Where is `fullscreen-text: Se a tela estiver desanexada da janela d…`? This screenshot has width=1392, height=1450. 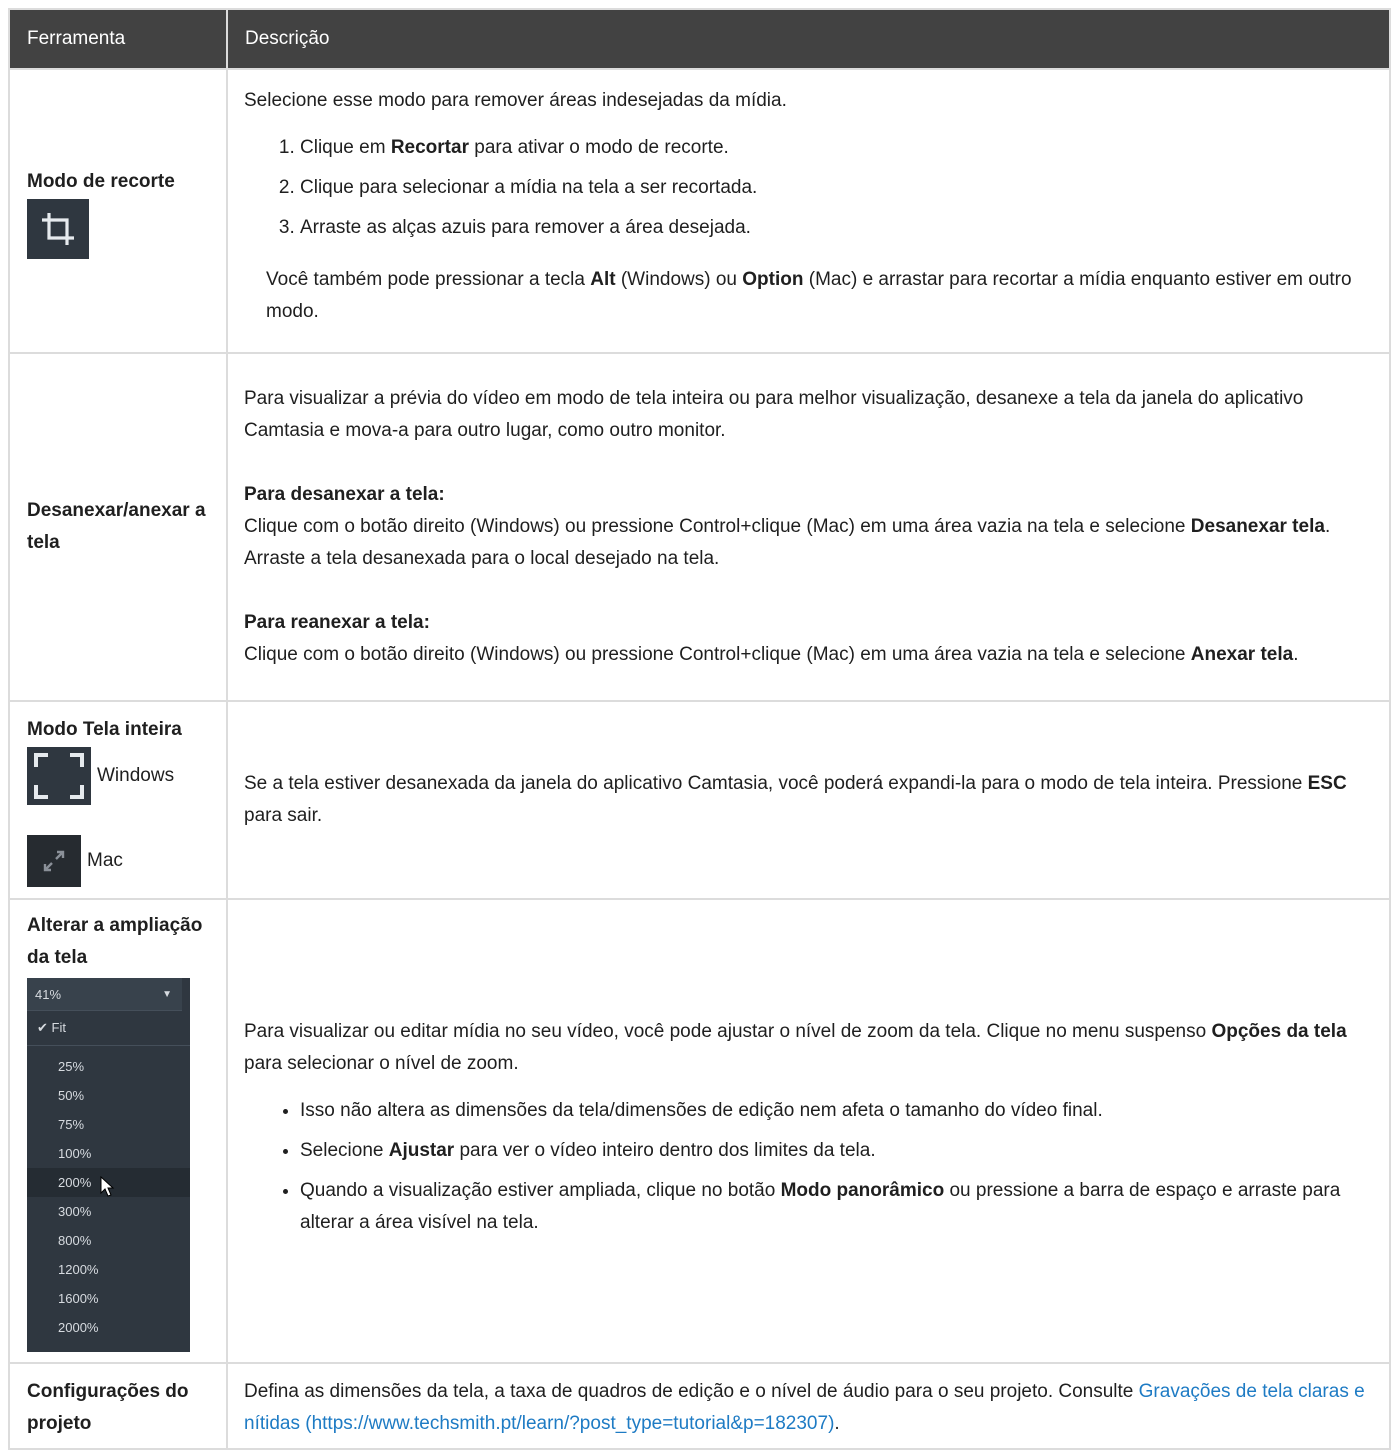 fullscreen-text: Se a tela estiver desanexada da janela d… is located at coordinates (795, 799).